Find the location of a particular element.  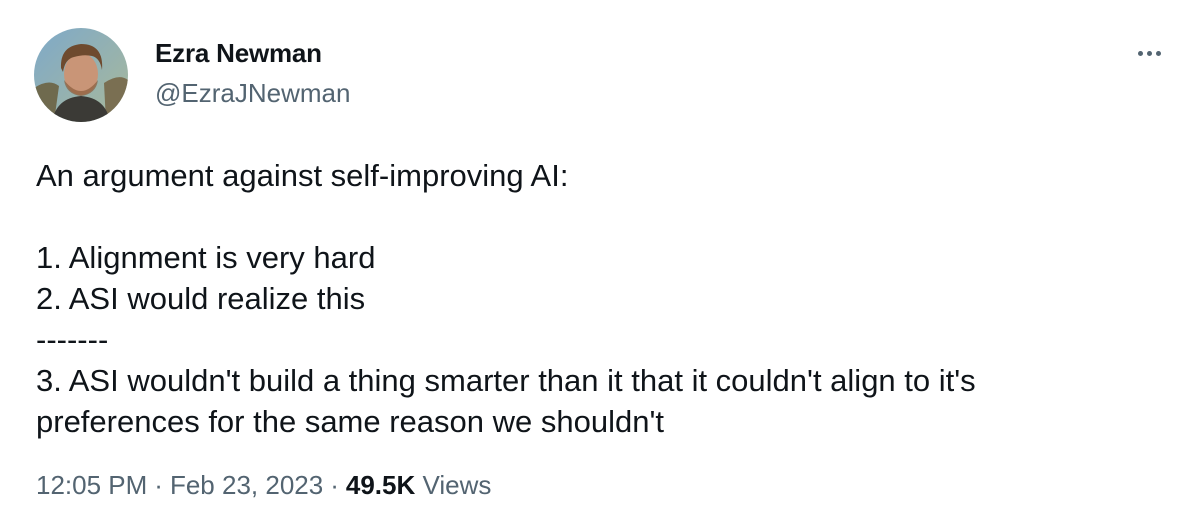

tweet-text-line: ------- is located at coordinates (72, 339).